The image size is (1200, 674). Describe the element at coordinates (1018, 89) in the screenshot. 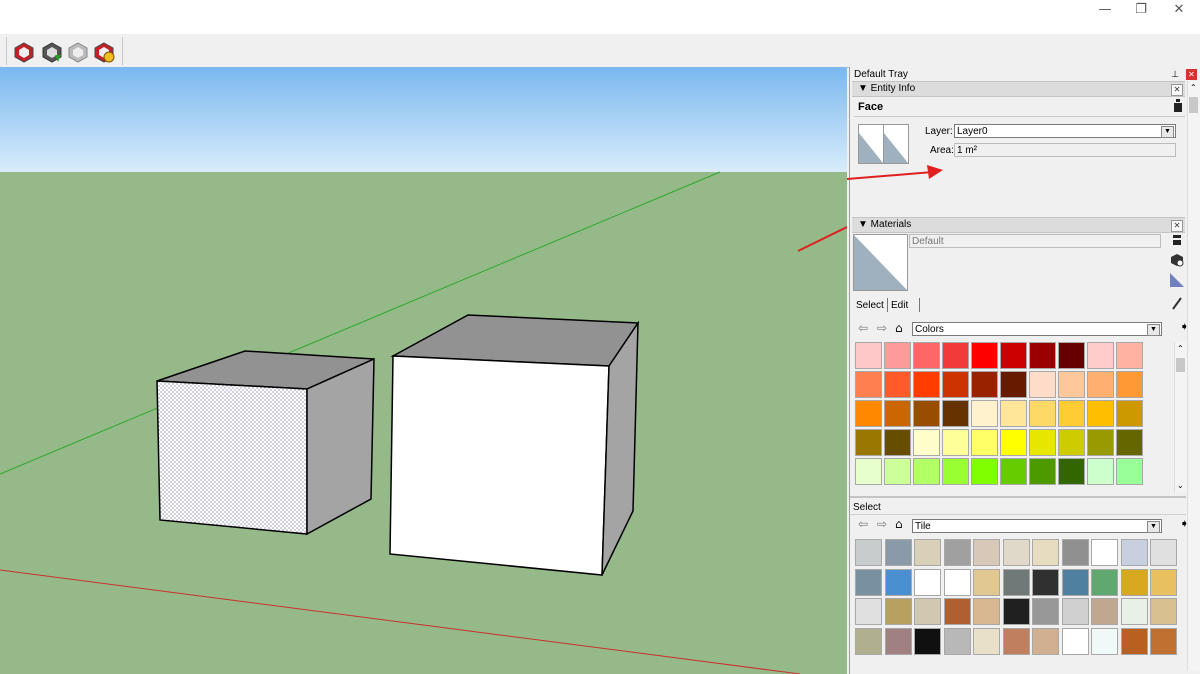

I see `entity-info-header: ▼ Entity Info ✕` at that location.